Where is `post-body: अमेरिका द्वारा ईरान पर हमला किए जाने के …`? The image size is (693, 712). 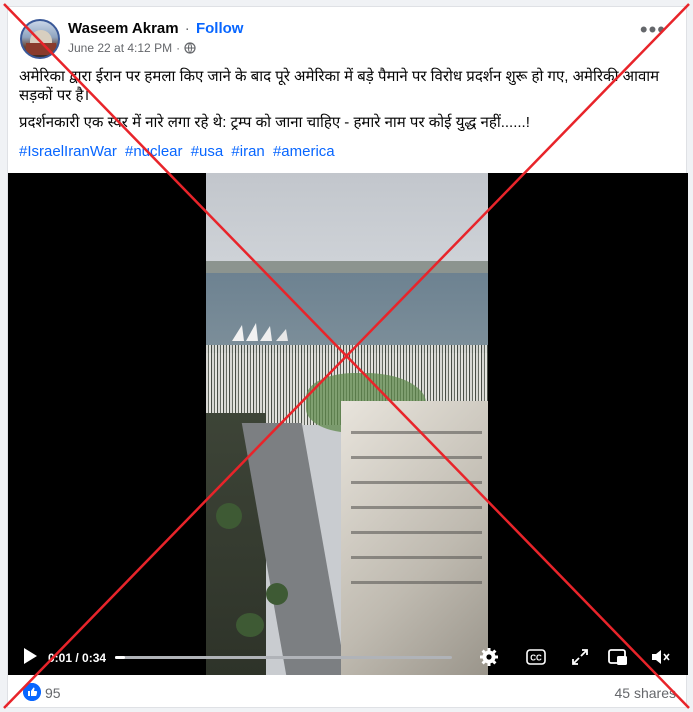 post-body: अमेरिका द्वारा ईरान पर हमला किए जाने के … is located at coordinates (349, 103).